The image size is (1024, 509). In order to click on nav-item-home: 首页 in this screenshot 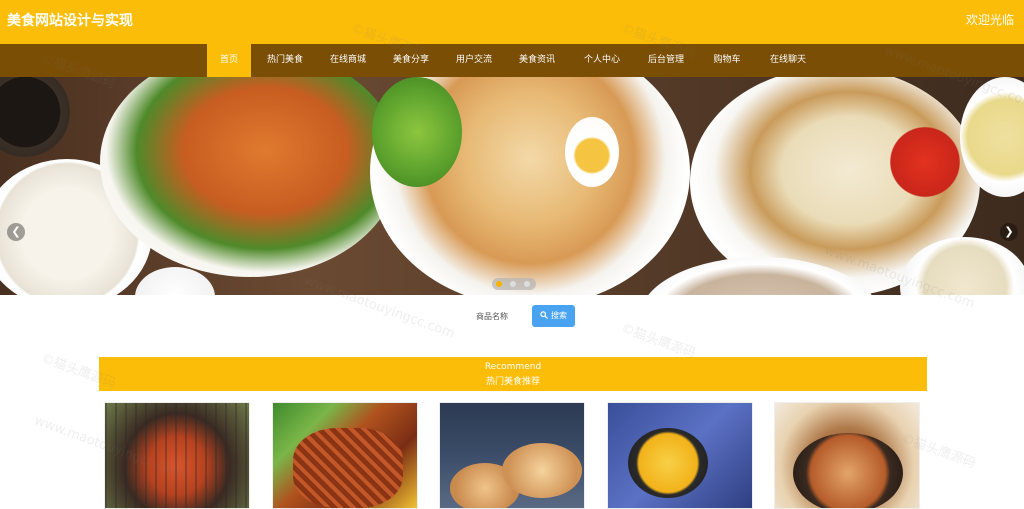, I will do `click(229, 60)`.